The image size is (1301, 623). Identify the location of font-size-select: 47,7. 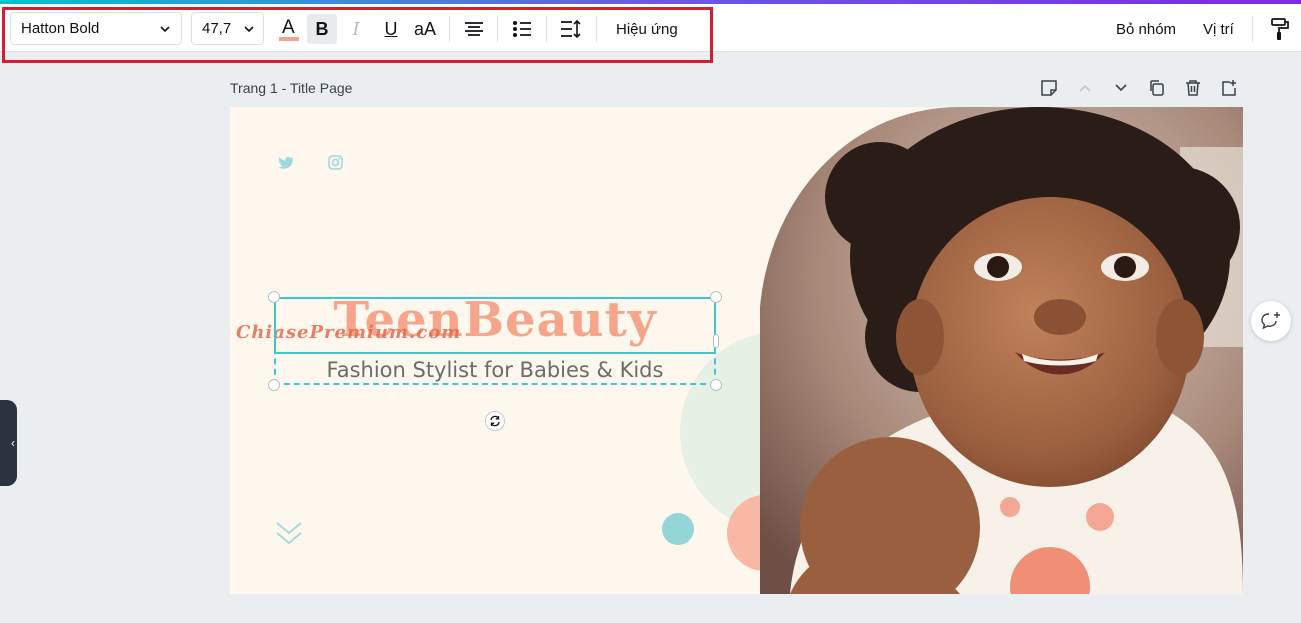
(227, 28).